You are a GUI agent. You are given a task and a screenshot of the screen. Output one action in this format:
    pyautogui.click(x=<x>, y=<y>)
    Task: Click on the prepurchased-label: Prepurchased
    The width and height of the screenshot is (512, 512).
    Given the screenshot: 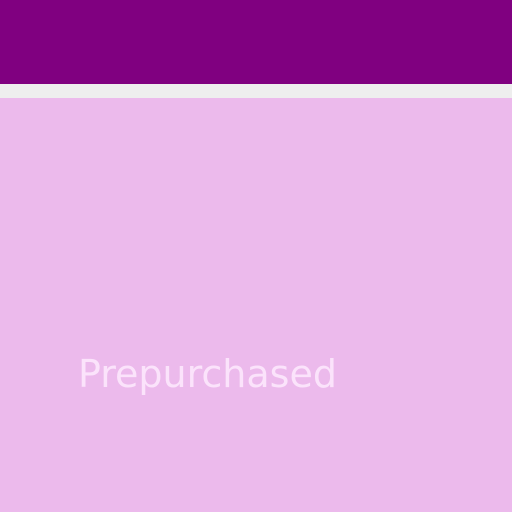 What is the action you would take?
    pyautogui.click(x=207, y=374)
    